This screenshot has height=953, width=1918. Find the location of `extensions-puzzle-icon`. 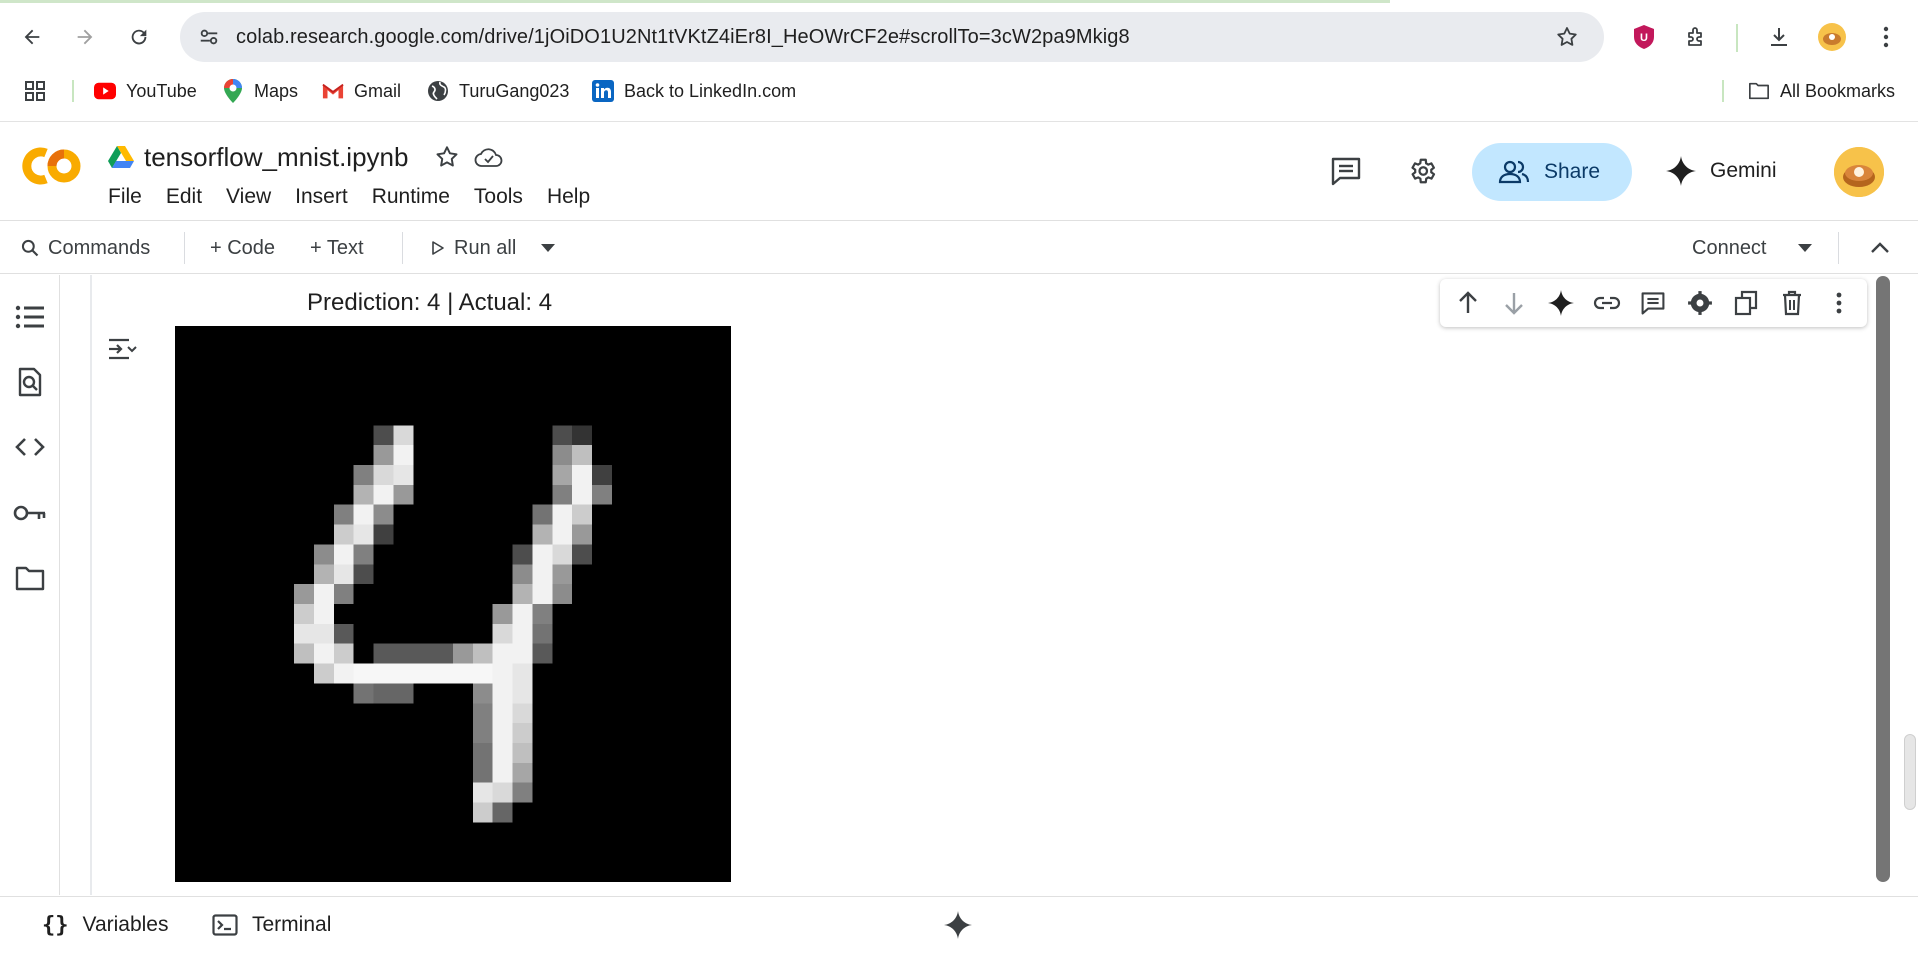

extensions-puzzle-icon is located at coordinates (1697, 37).